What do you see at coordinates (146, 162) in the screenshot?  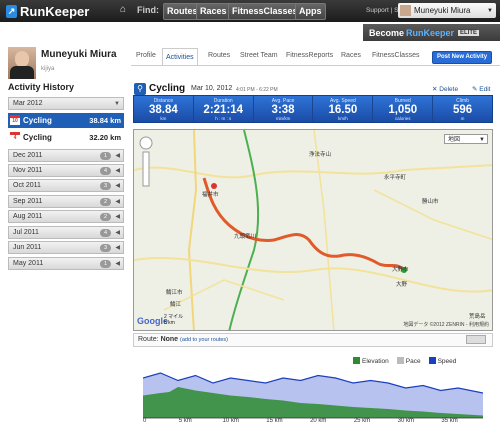 I see `map-zoom-control` at bounding box center [146, 162].